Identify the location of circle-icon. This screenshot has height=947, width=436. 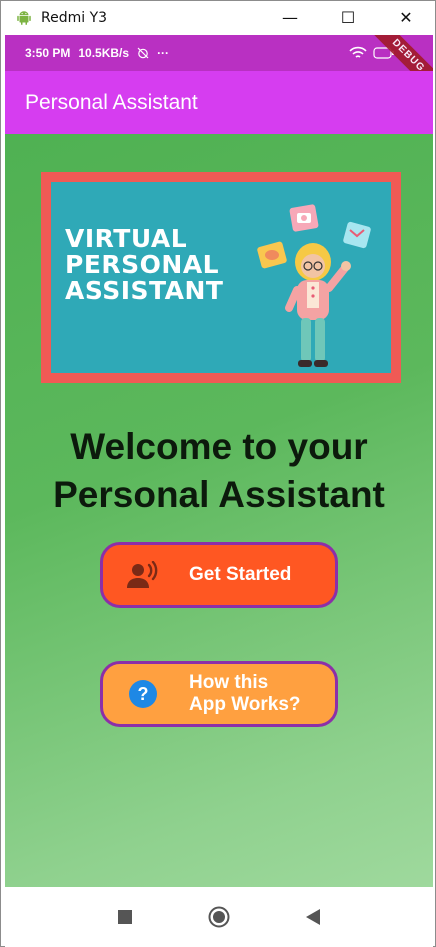
(219, 917).